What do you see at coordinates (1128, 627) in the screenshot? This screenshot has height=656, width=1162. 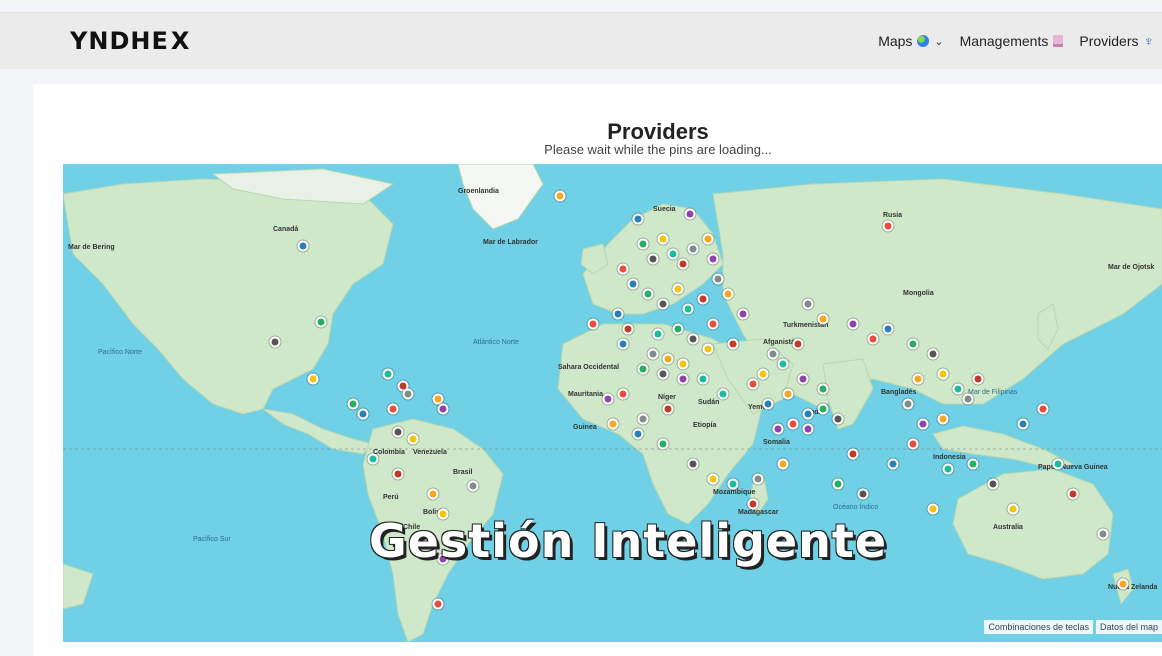 I see `map-data-link: Datos del map` at bounding box center [1128, 627].